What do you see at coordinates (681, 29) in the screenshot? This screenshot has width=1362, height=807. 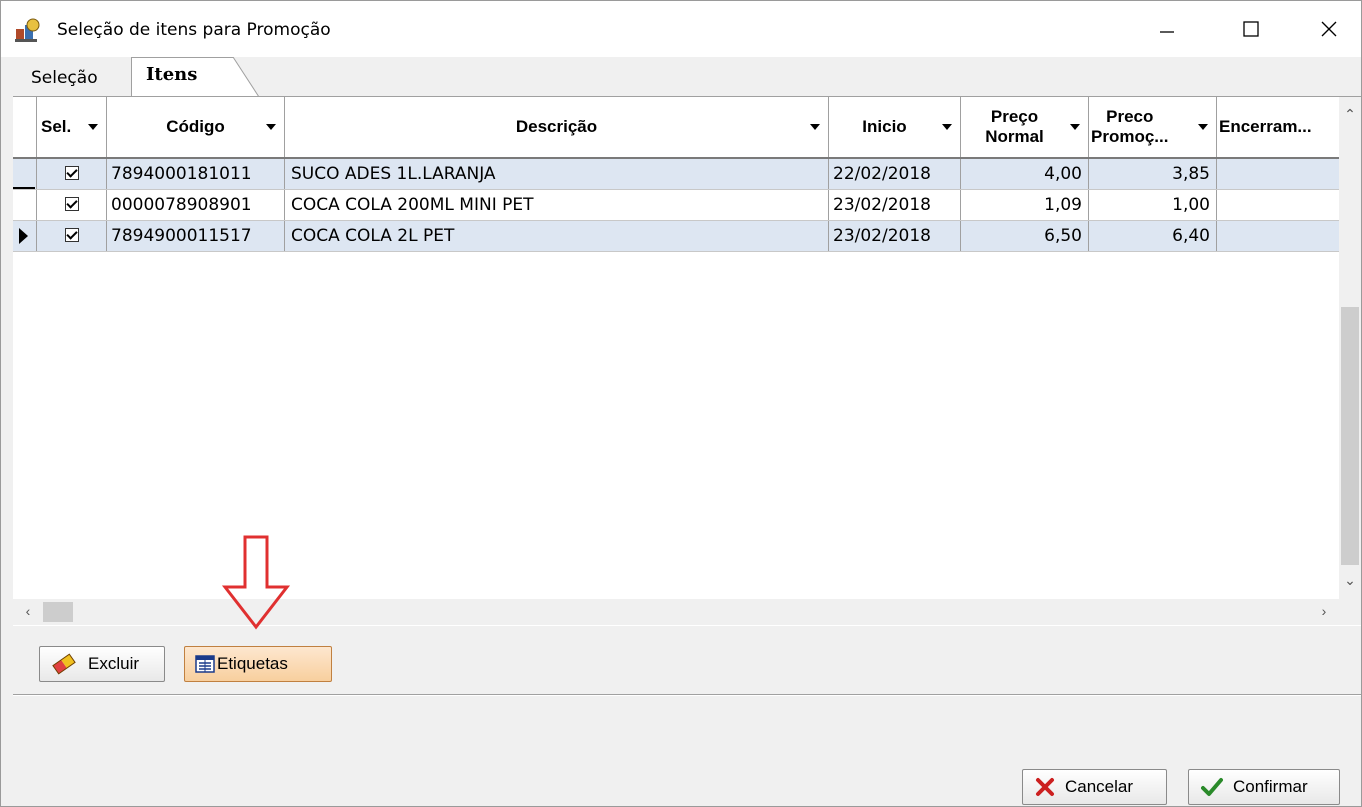 I see `title-bar: Seleção de itens para Promoção` at bounding box center [681, 29].